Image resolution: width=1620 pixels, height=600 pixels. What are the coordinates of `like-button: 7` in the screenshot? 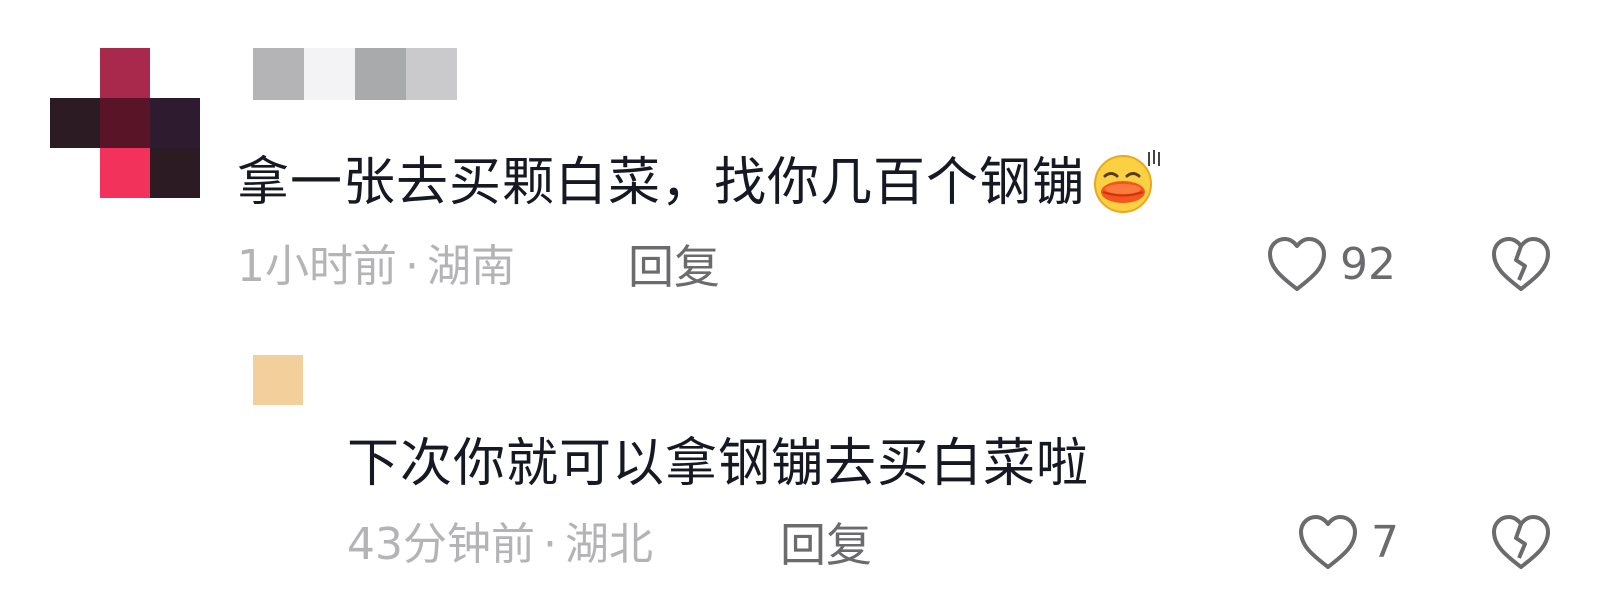 It's located at (1348, 543).